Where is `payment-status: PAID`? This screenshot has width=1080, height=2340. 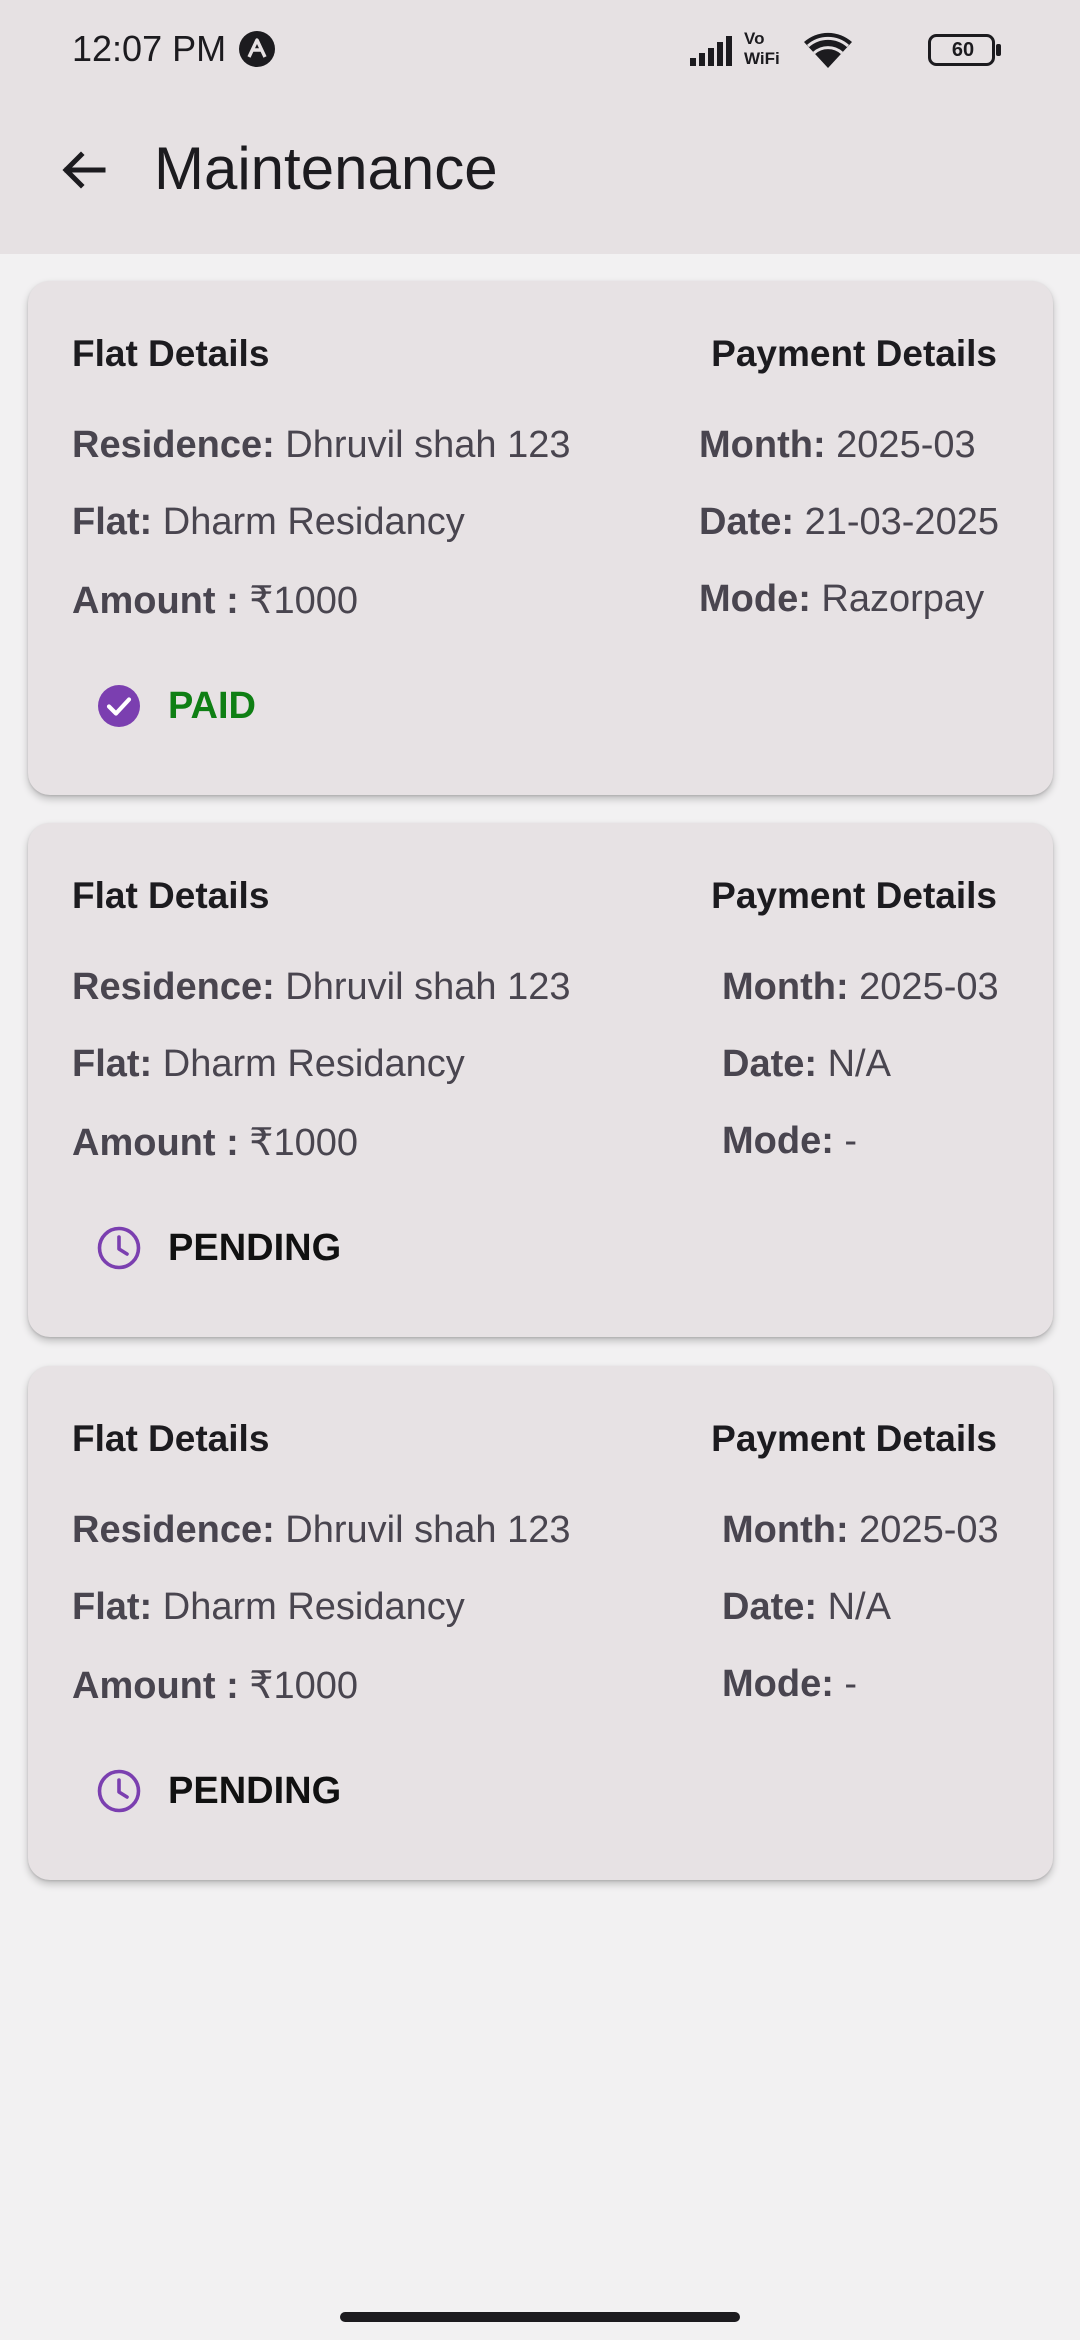 payment-status: PAID is located at coordinates (176, 706).